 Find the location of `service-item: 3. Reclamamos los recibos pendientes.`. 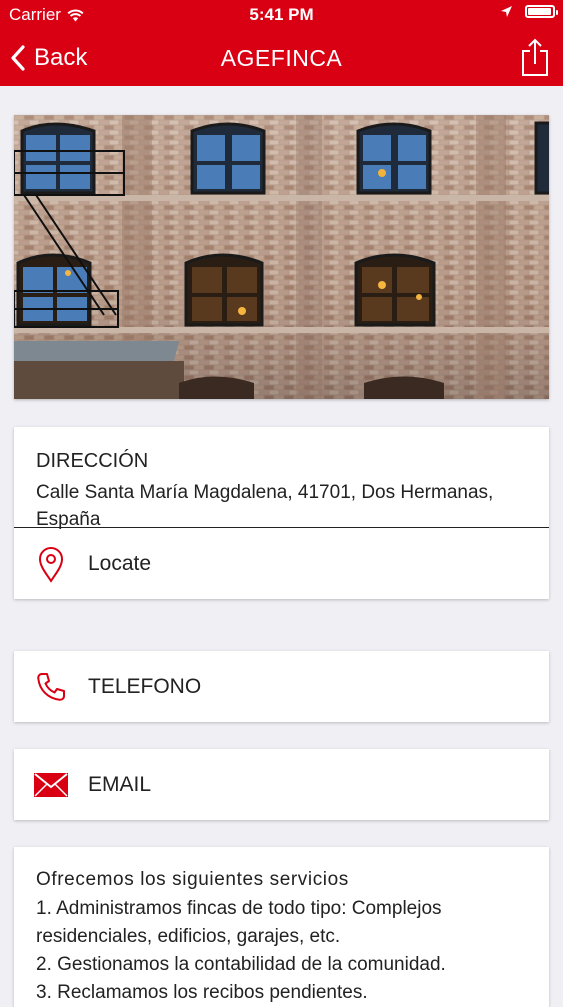

service-item: 3. Reclamamos los recibos pendientes. is located at coordinates (202, 992).